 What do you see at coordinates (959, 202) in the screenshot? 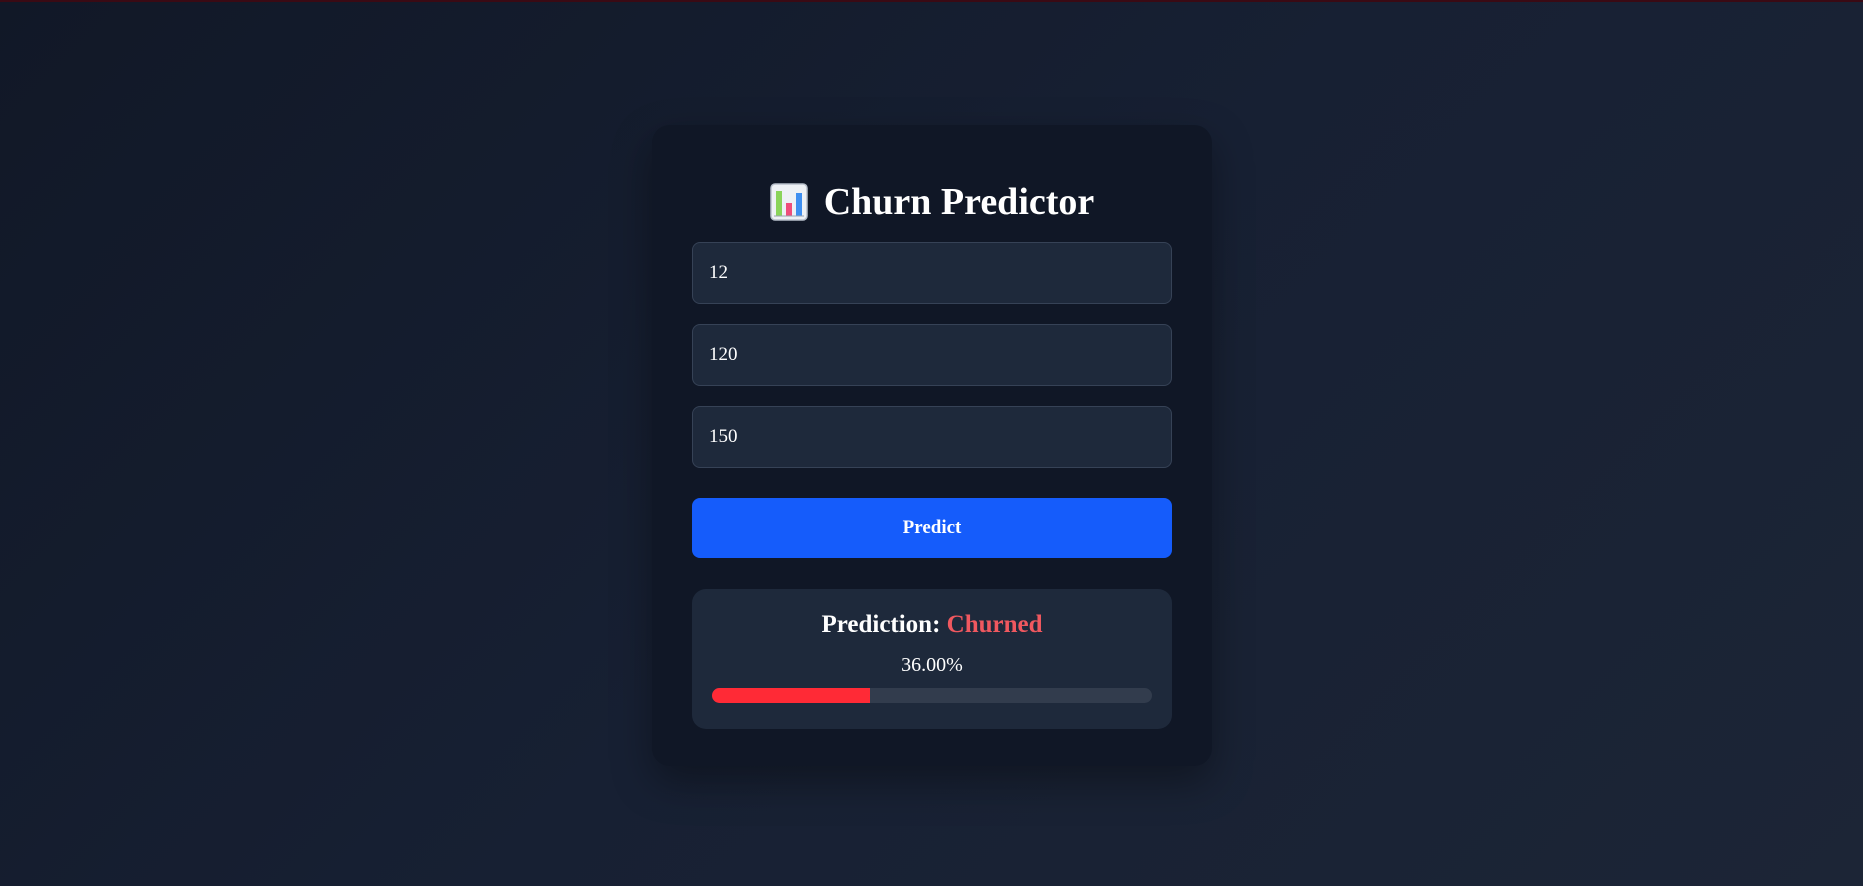
I see `title-text: Churn Predictor` at bounding box center [959, 202].